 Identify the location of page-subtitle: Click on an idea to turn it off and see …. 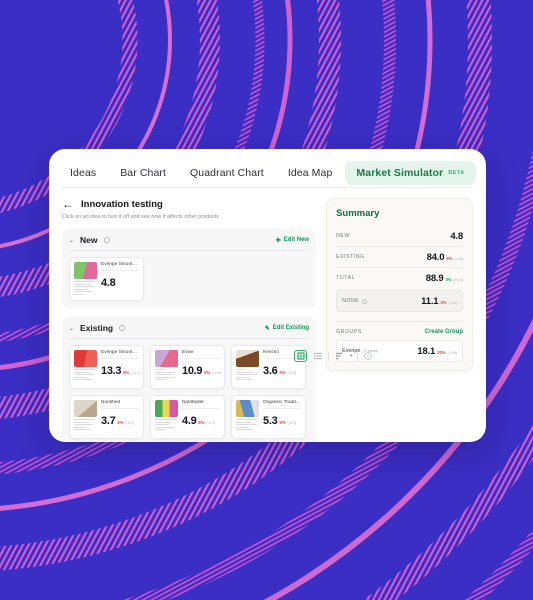
(140, 217).